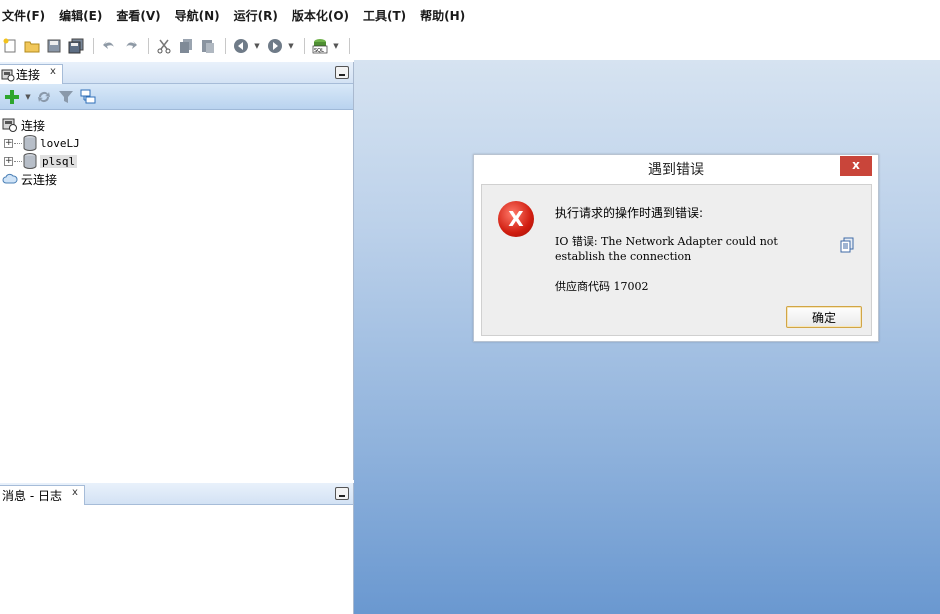  What do you see at coordinates (241, 46) in the screenshot?
I see `back-icon` at bounding box center [241, 46].